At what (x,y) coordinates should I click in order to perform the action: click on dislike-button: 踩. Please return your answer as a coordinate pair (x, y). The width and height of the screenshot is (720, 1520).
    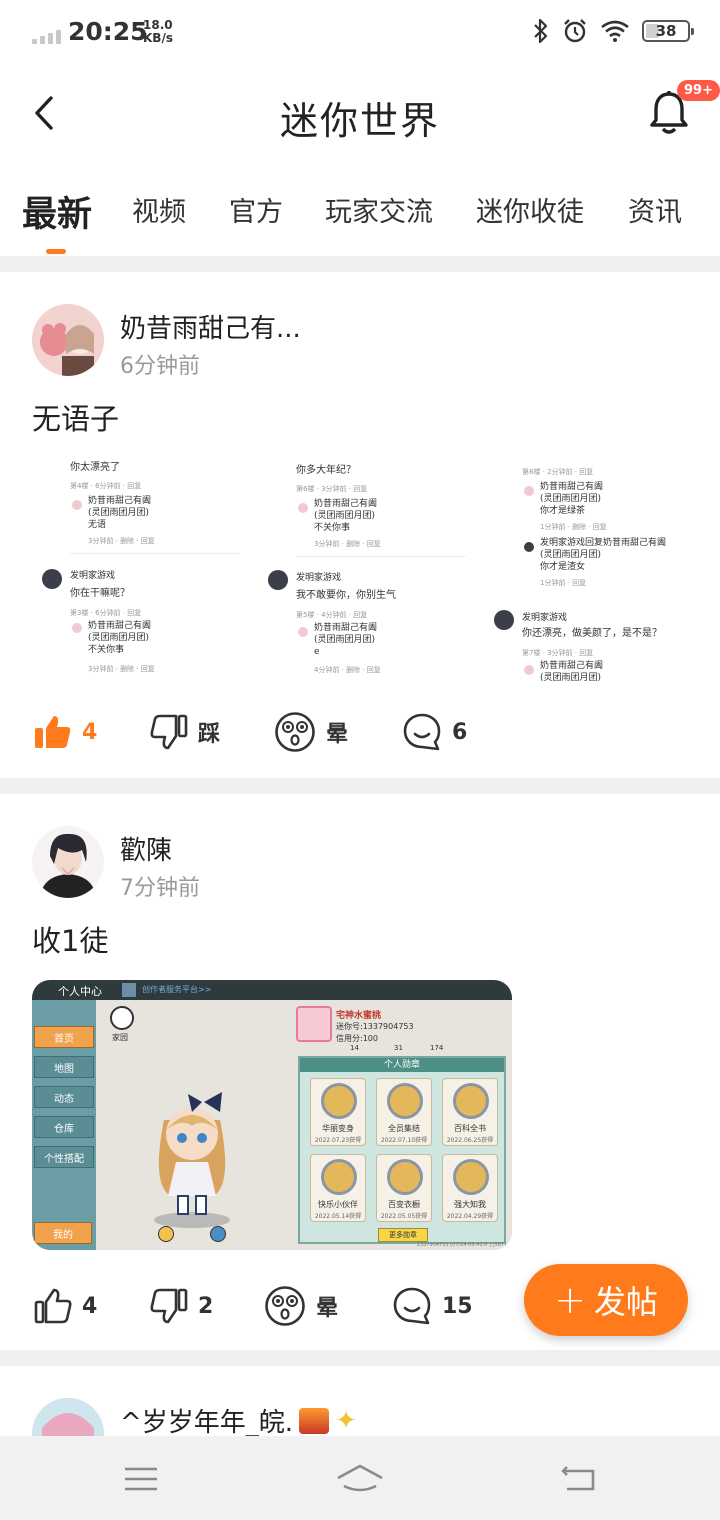
    Looking at the image, I should click on (185, 732).